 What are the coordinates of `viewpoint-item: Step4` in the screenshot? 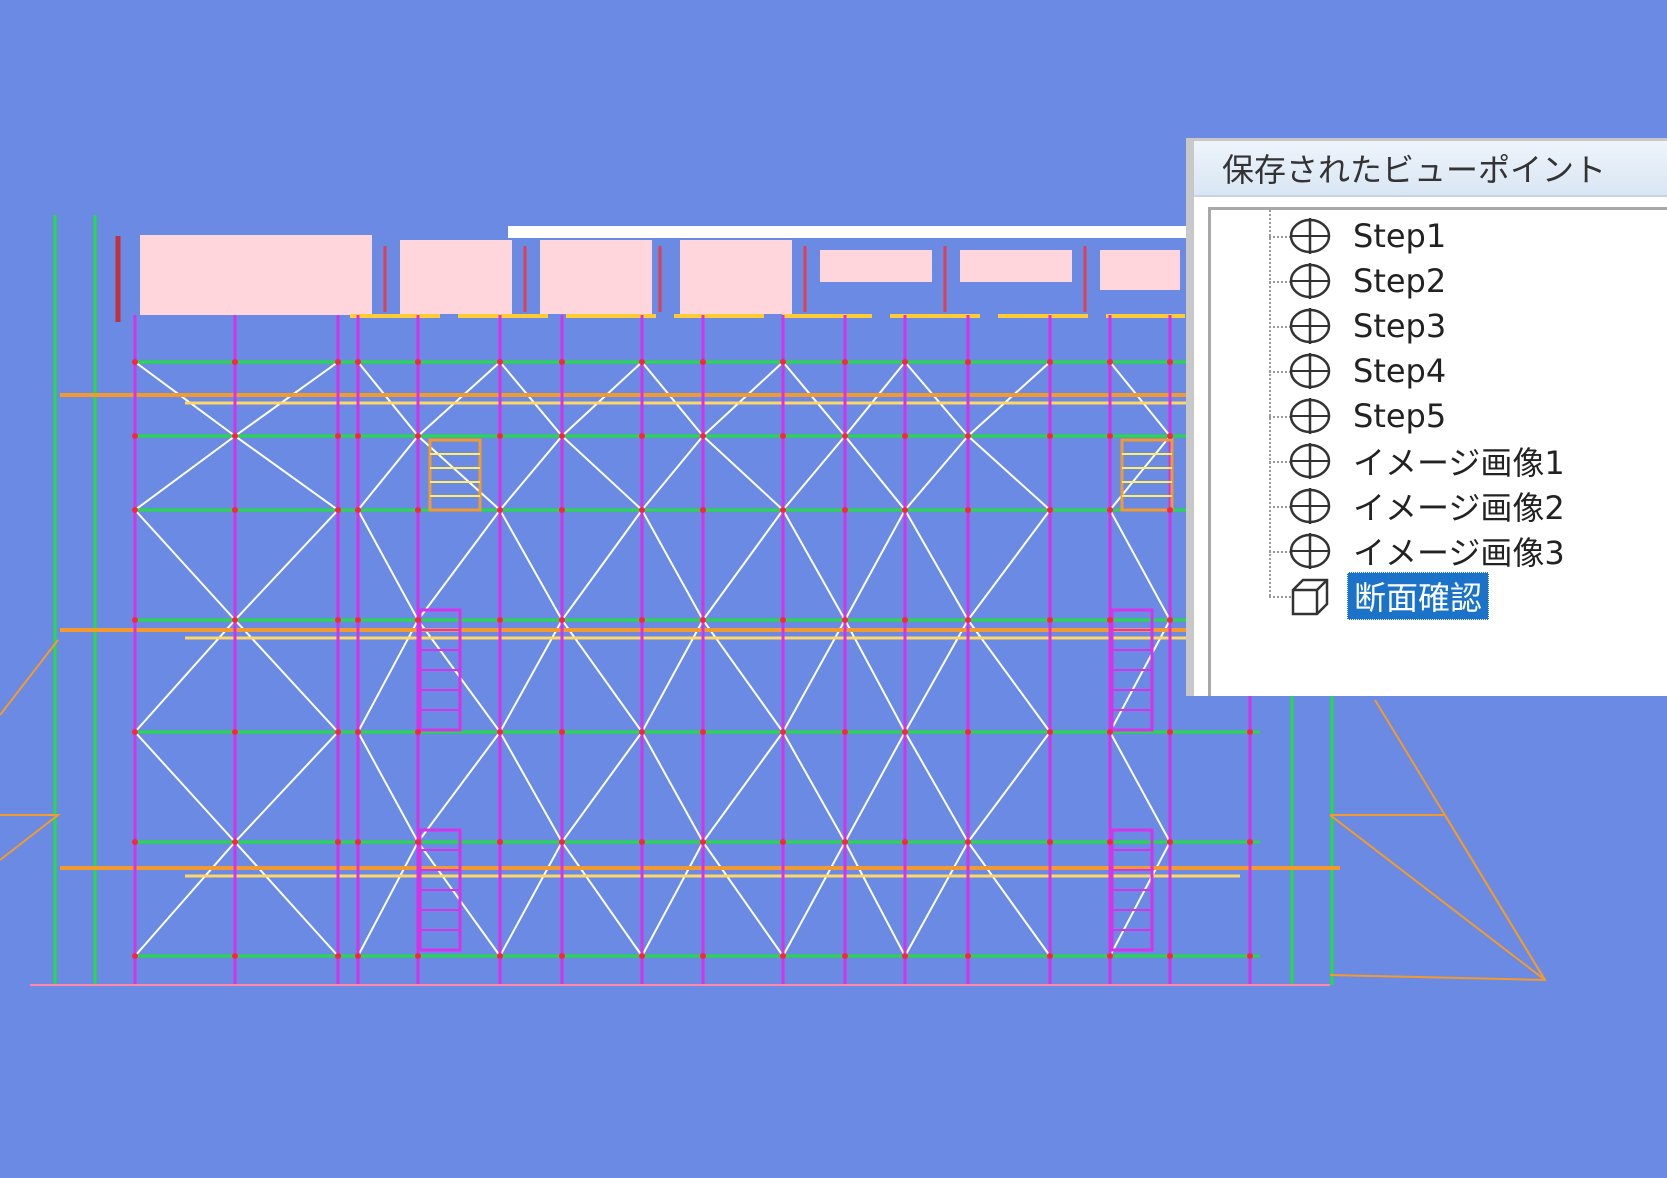 It's located at (1369, 371).